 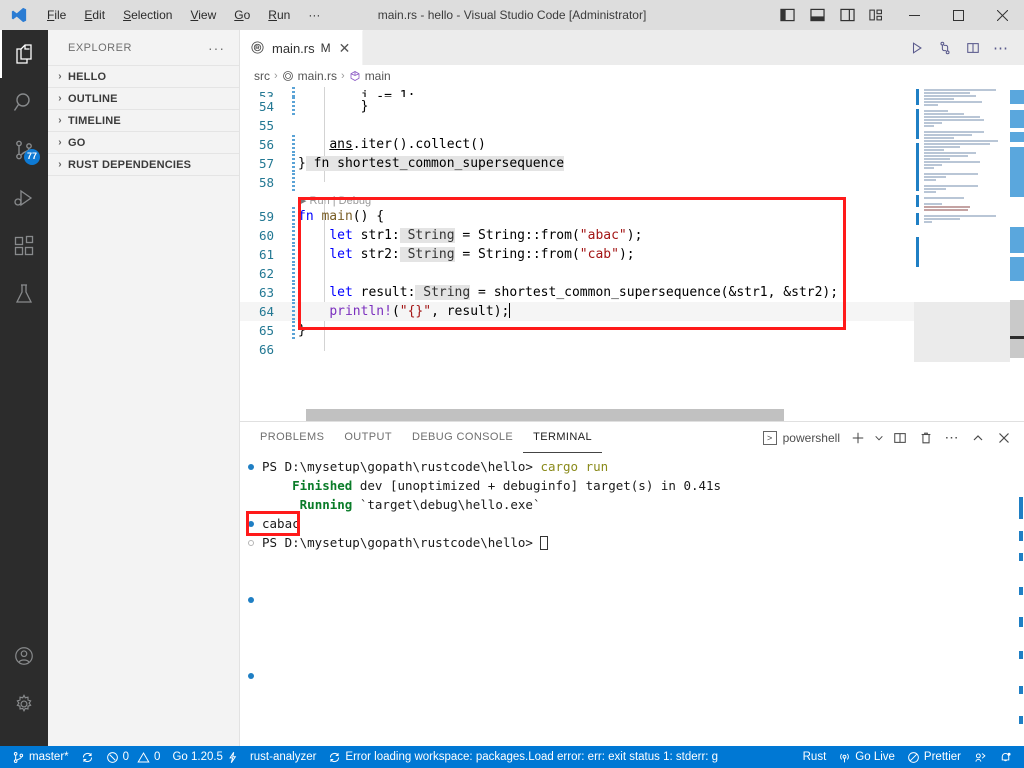 I want to click on status-notifications, so click(x=1008, y=757).